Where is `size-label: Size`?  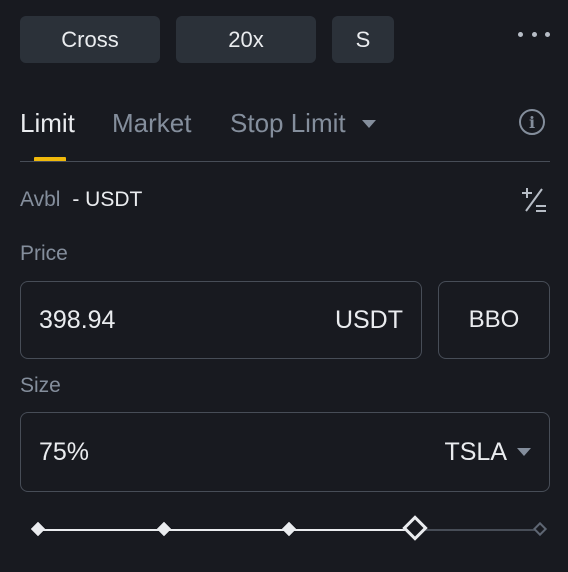 size-label: Size is located at coordinates (40, 385).